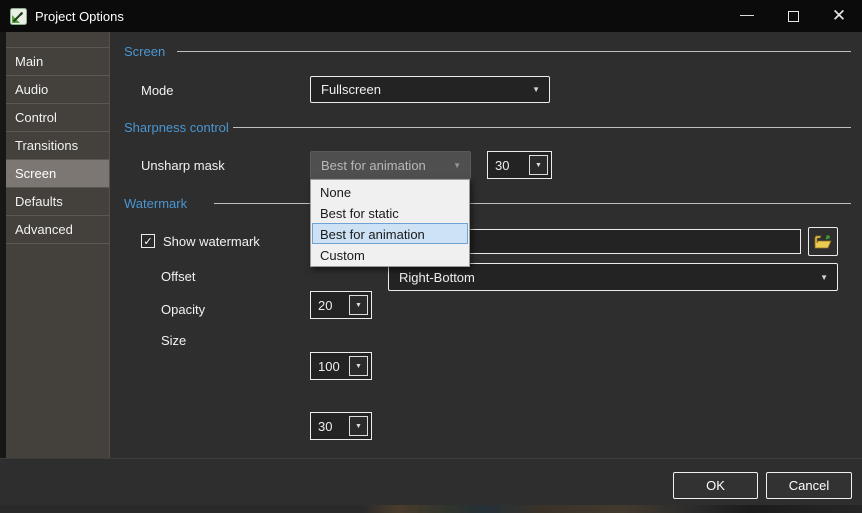  I want to click on size-label: Size, so click(174, 340).